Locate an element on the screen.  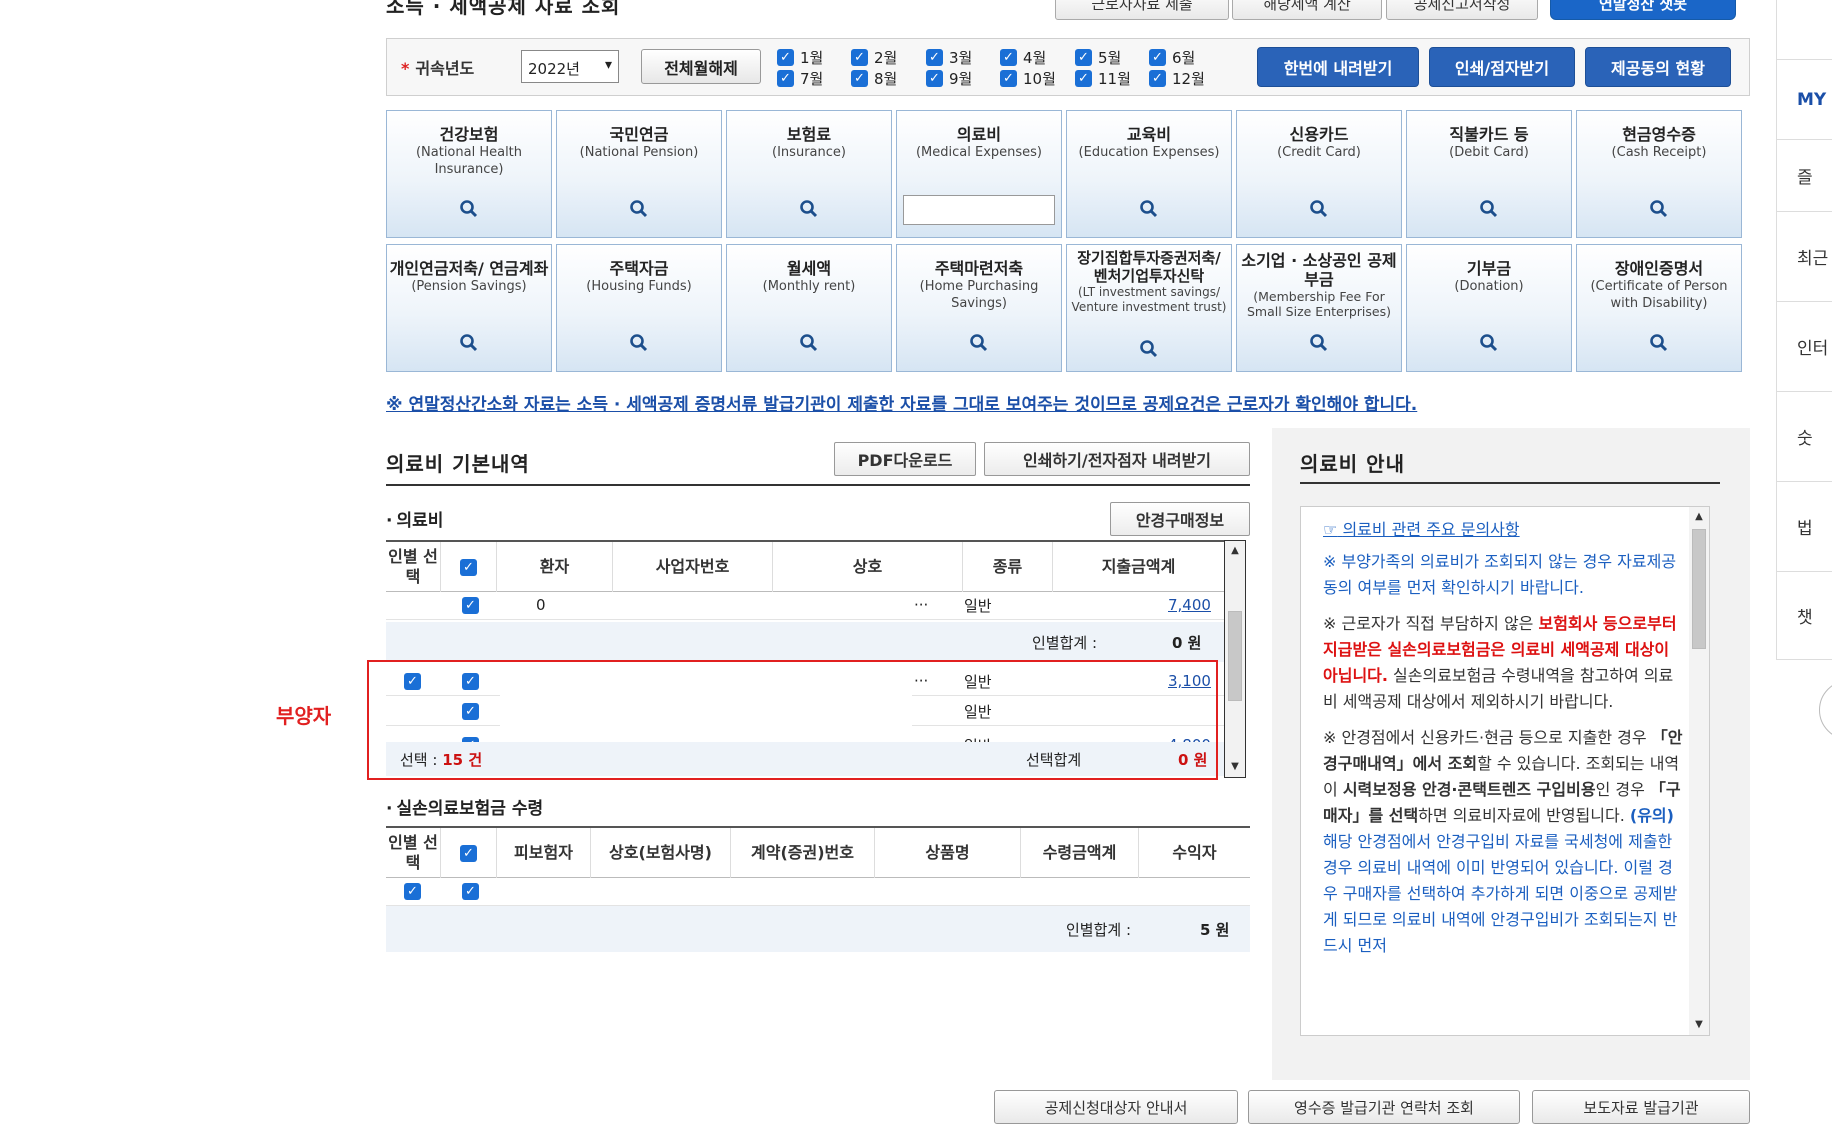
month-checkbox-7: ✓ 7월 is located at coordinates (800, 78).